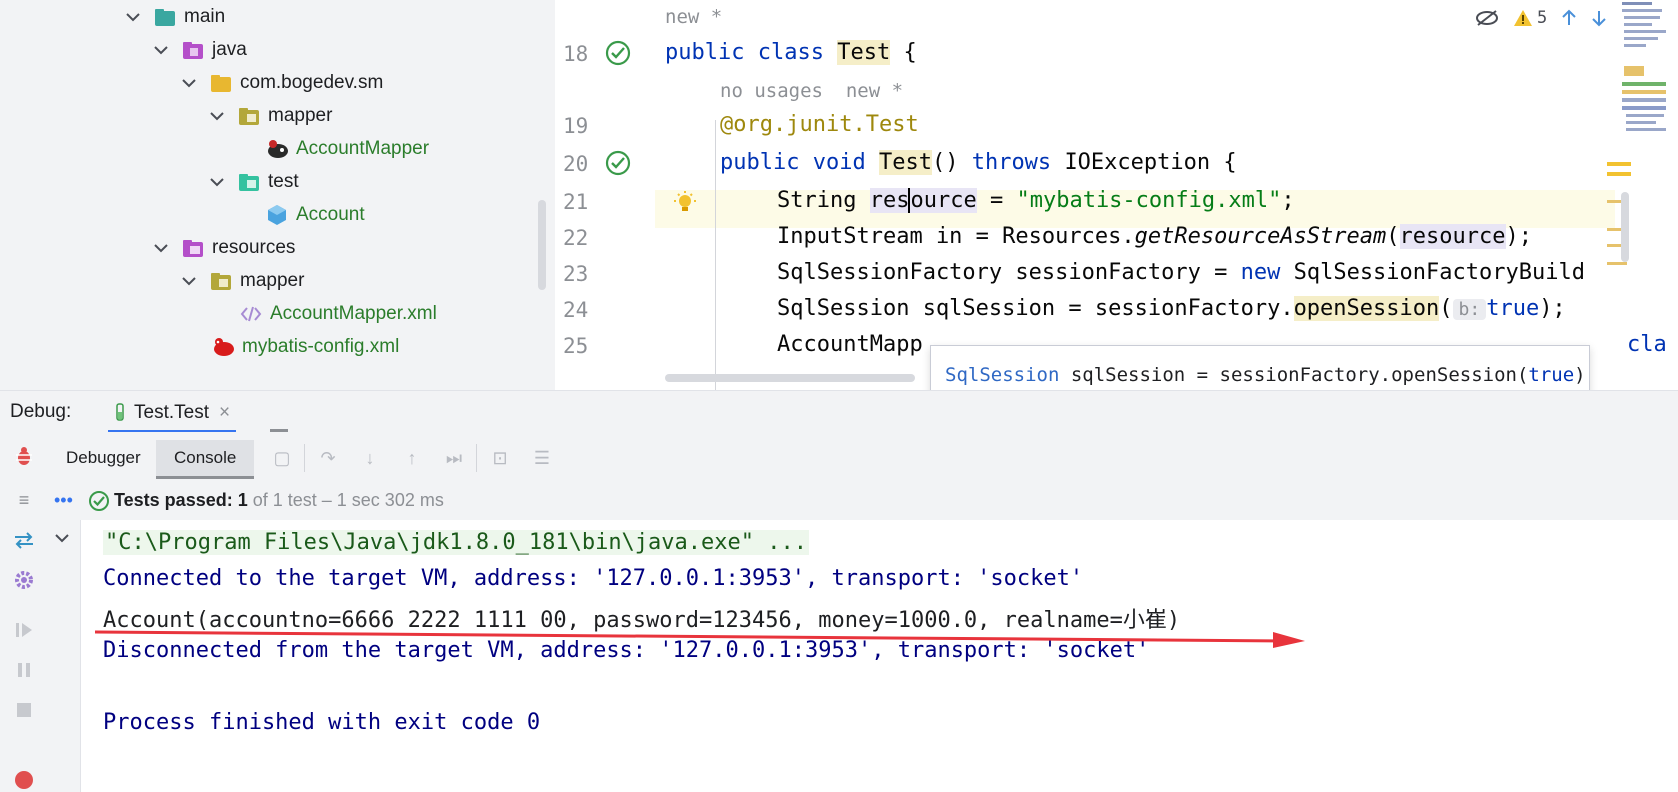 The height and width of the screenshot is (792, 1678). I want to click on parameter-hint: b:, so click(1469, 309).